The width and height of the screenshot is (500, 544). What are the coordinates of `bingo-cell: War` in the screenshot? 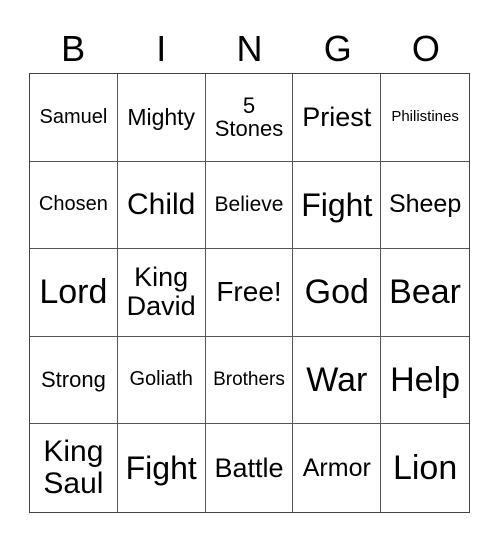 It's located at (337, 380).